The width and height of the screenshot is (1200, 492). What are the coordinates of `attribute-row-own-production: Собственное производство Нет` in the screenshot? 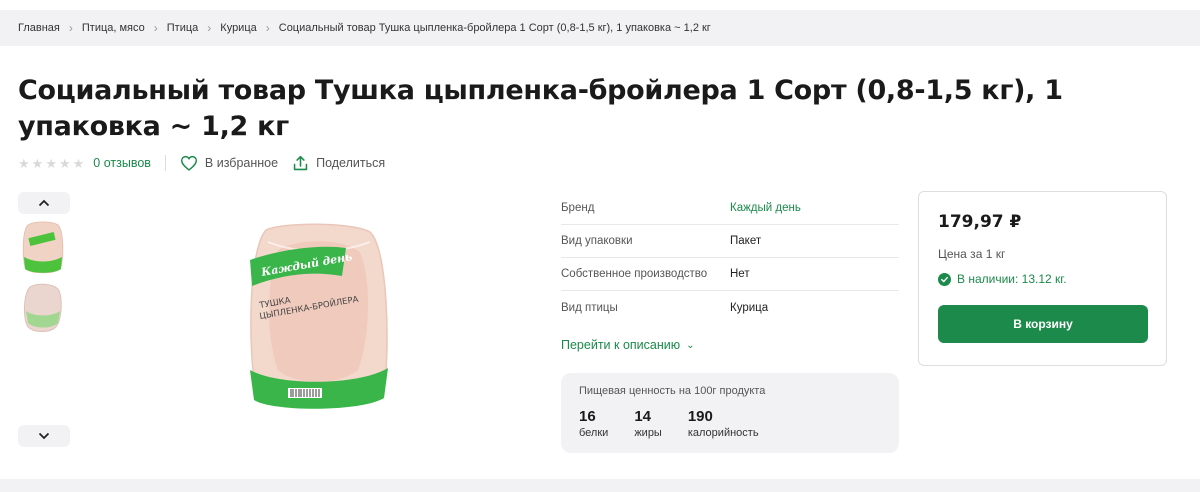 It's located at (730, 274).